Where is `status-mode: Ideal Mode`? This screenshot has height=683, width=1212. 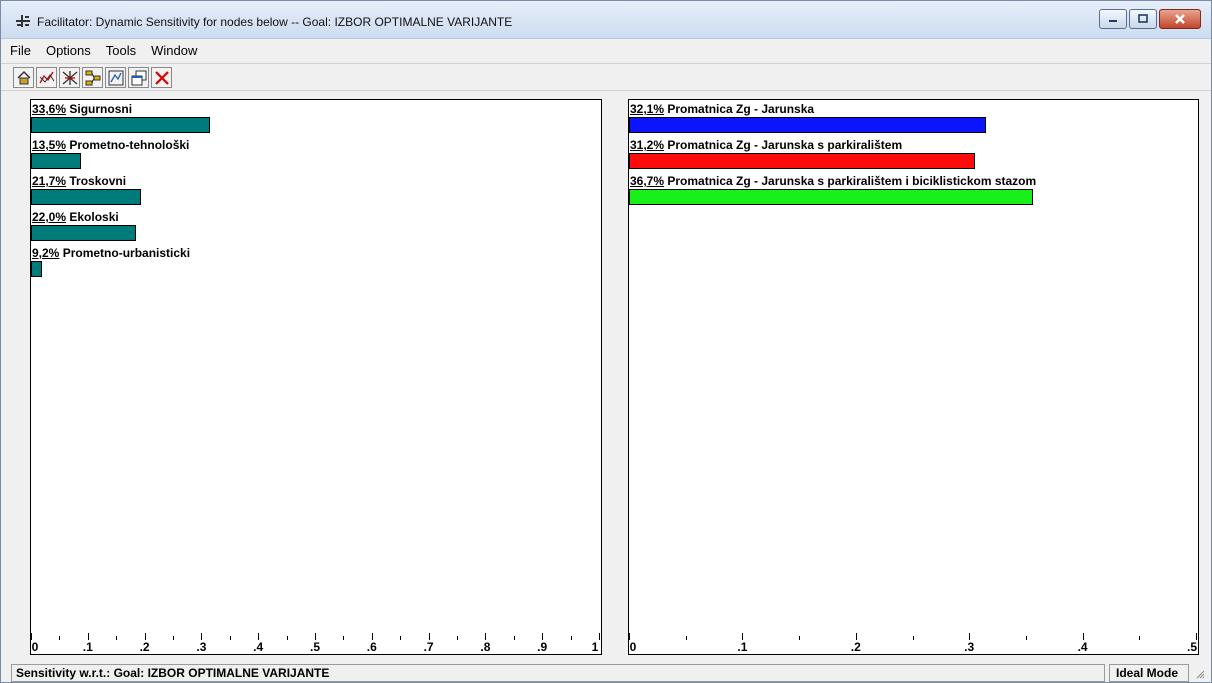
status-mode: Ideal Mode is located at coordinates (1149, 673).